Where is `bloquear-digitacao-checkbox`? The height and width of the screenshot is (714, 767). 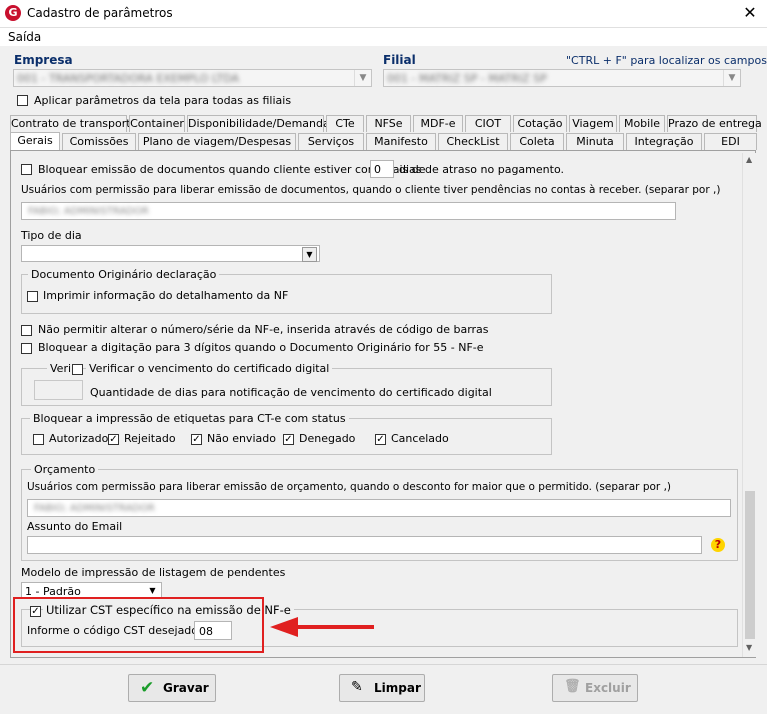 bloquear-digitacao-checkbox is located at coordinates (26, 348).